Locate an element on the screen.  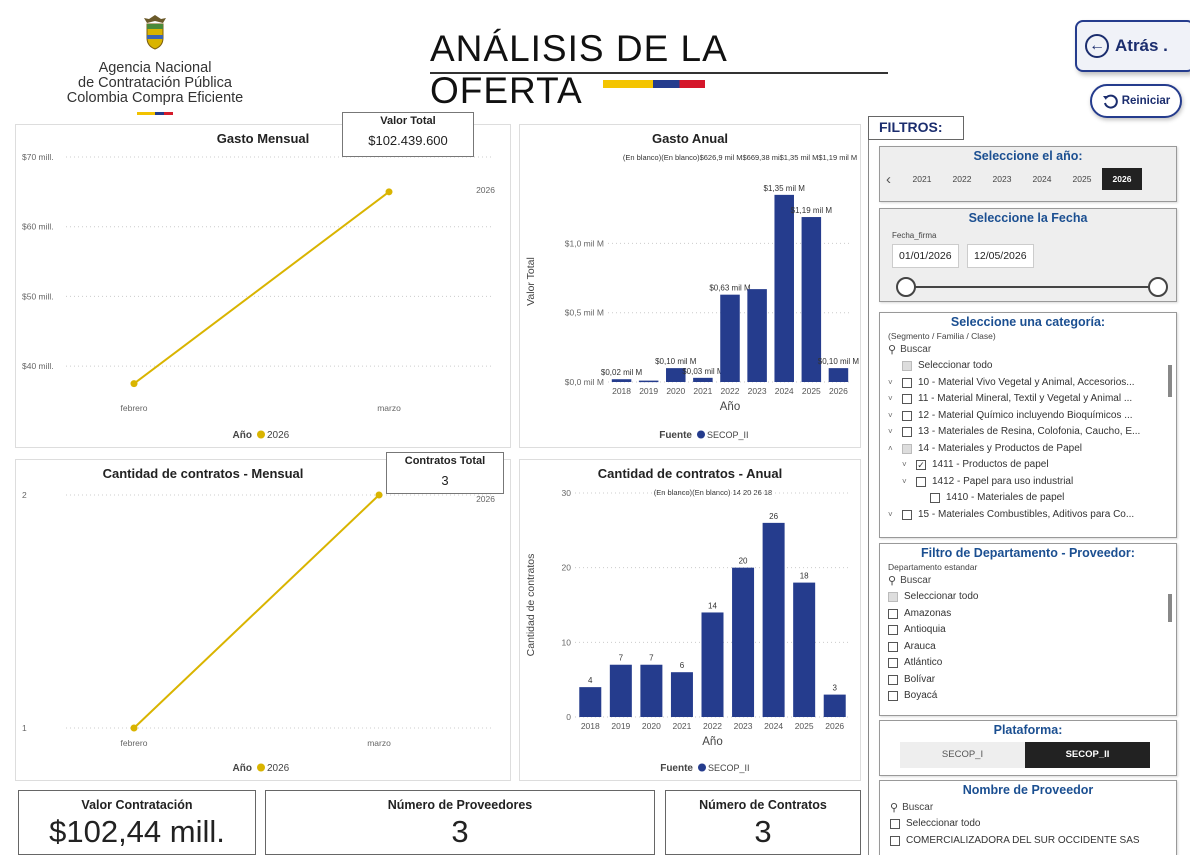
list-item: ˅ ✓ 1411 - Productos de papel is located at coordinates (1029, 465).